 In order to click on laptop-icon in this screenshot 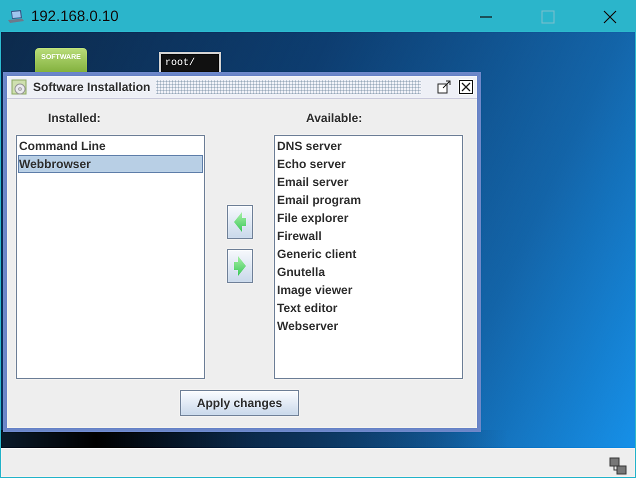, I will do `click(16, 16)`.